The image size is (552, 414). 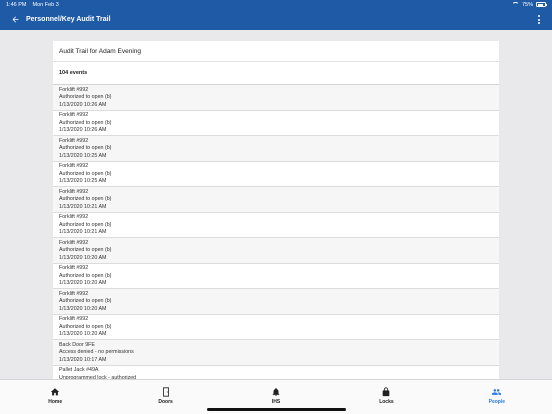 I want to click on overflow-menu-button, so click(x=539, y=20).